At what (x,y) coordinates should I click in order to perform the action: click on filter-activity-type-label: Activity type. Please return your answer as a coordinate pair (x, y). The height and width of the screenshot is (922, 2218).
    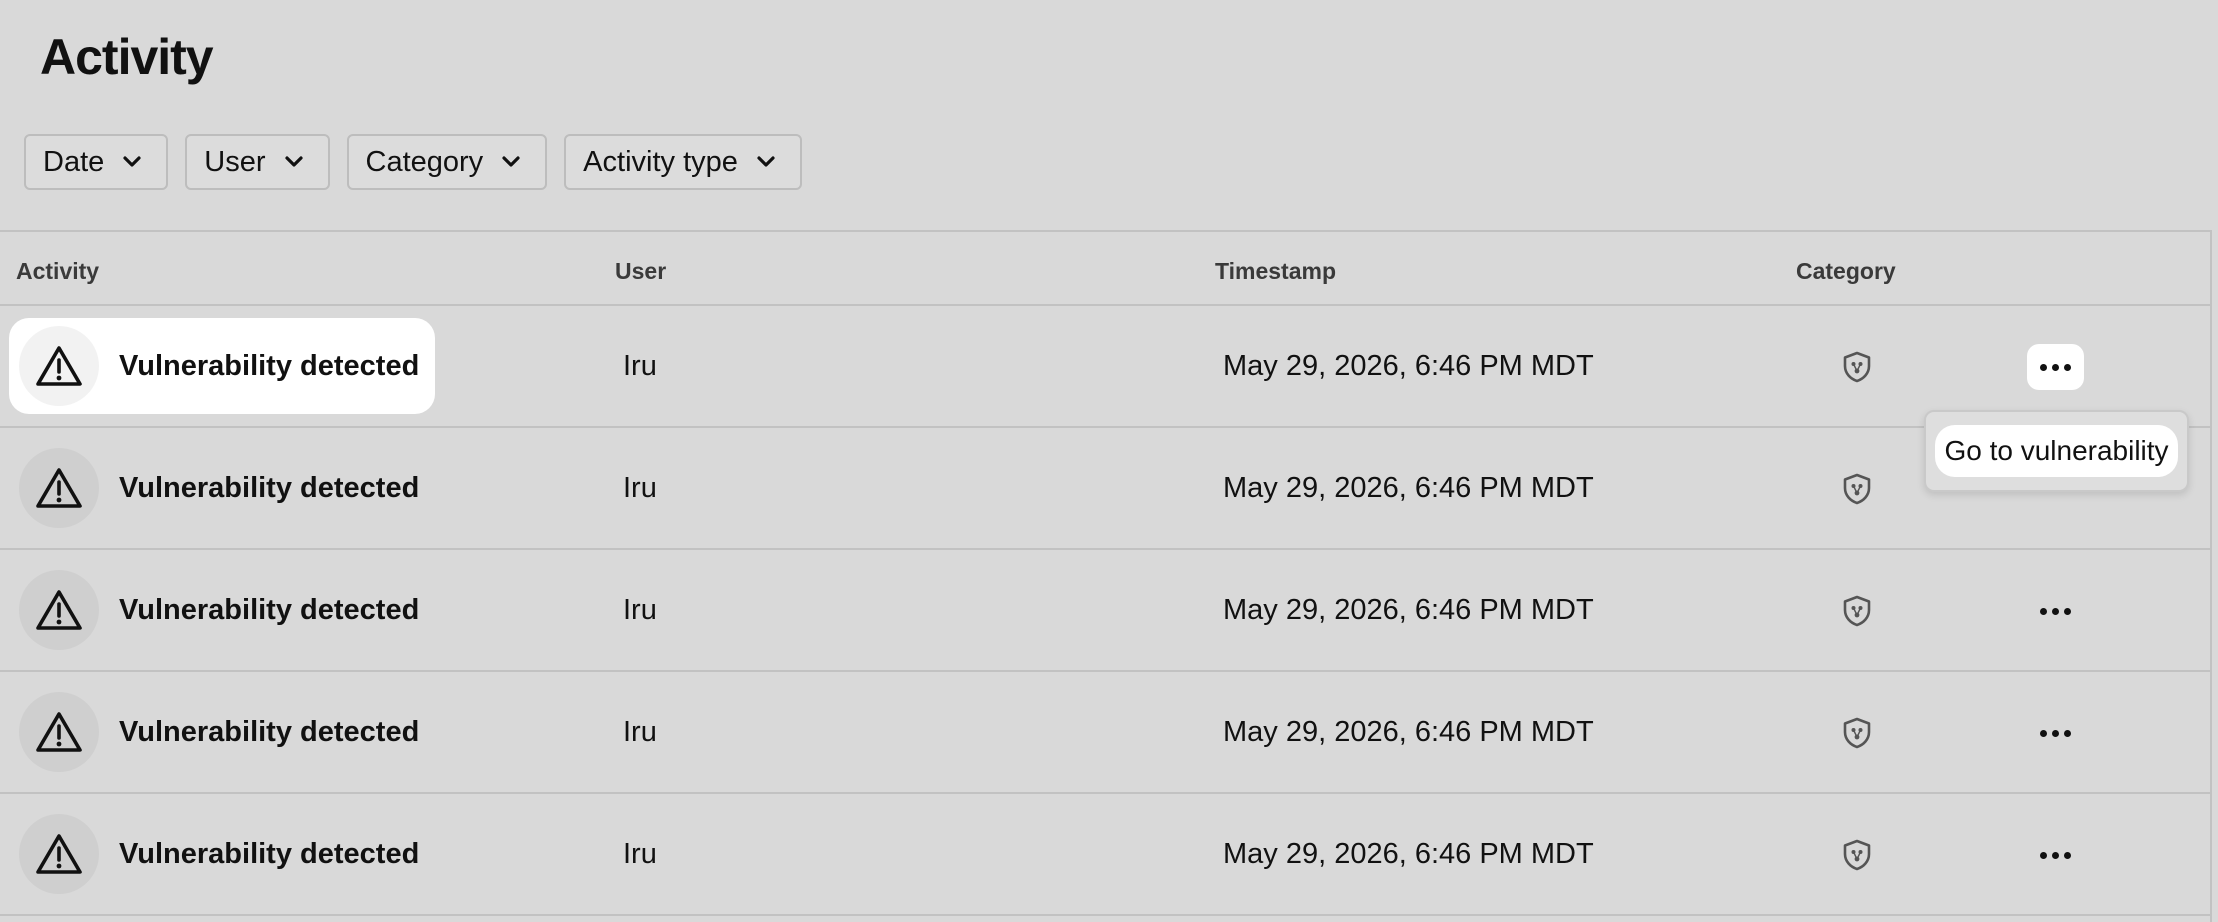
    Looking at the image, I should click on (660, 161).